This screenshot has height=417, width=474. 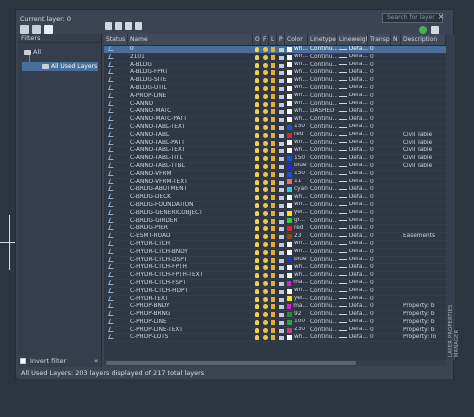 I want to click on invert-filter-checkbox, so click(x=23, y=361).